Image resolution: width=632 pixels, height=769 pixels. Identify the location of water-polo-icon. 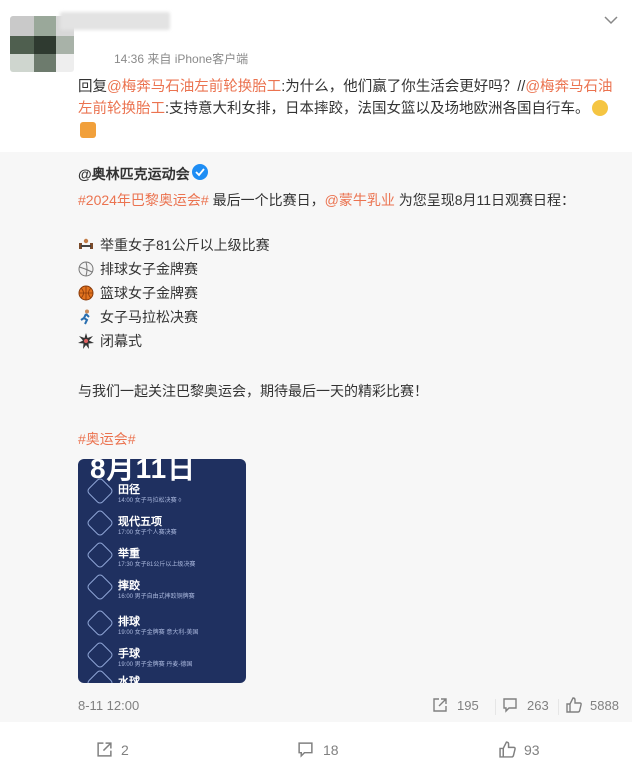
(100, 675).